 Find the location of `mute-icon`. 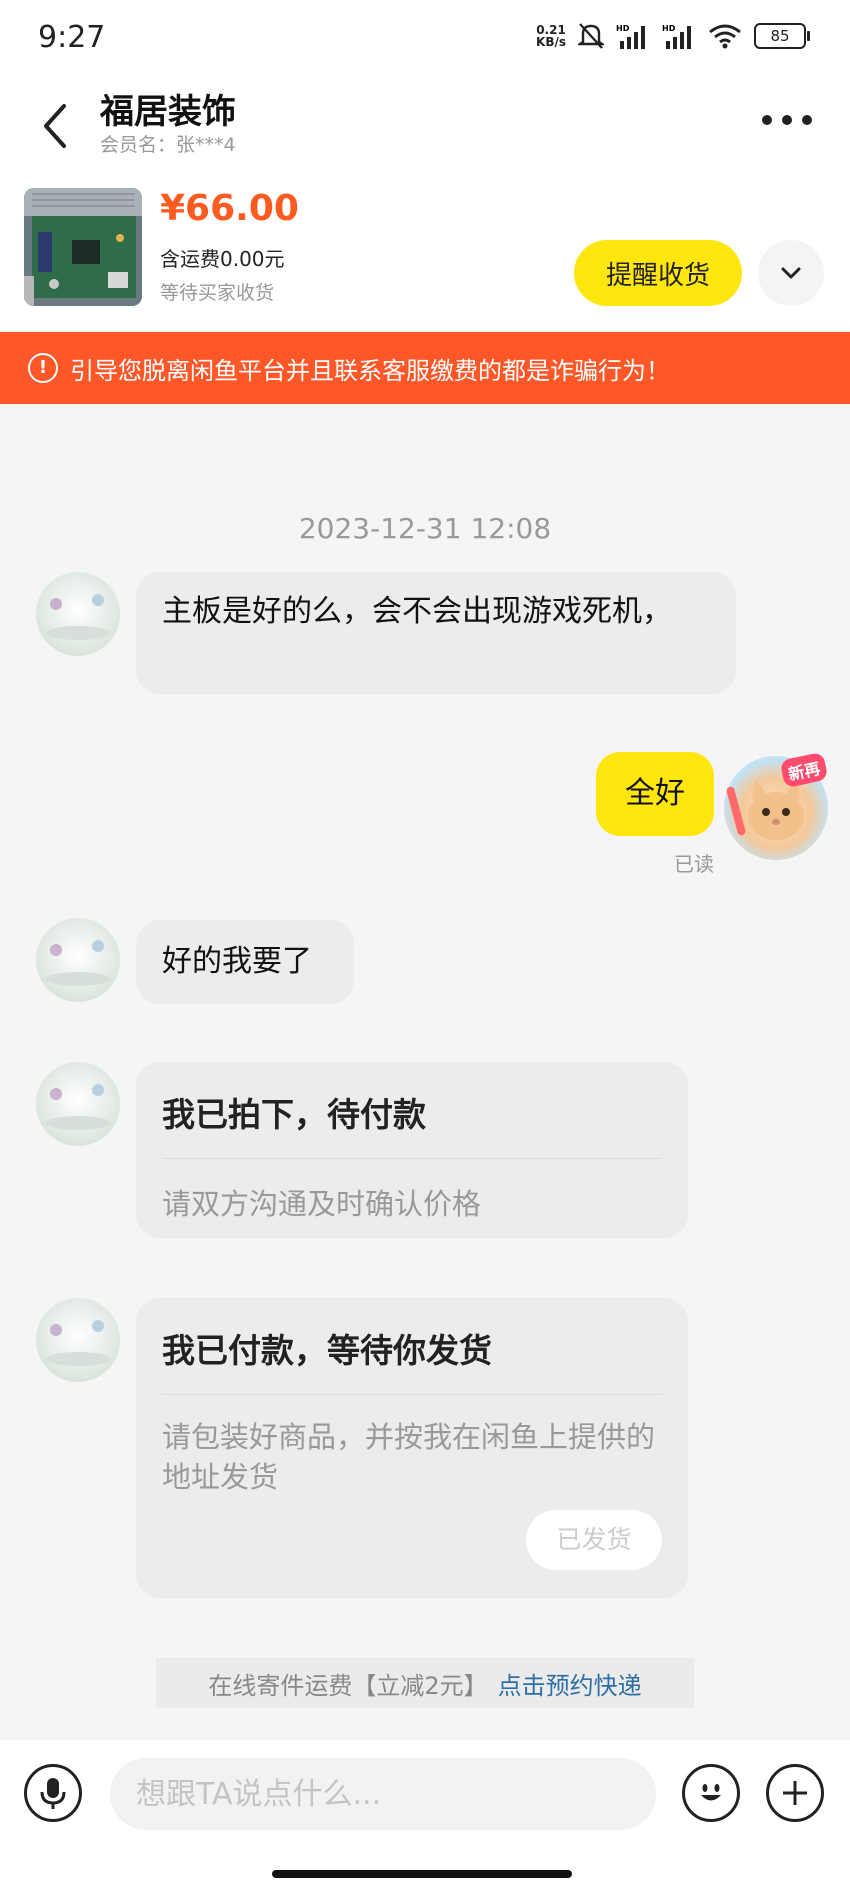

mute-icon is located at coordinates (591, 36).